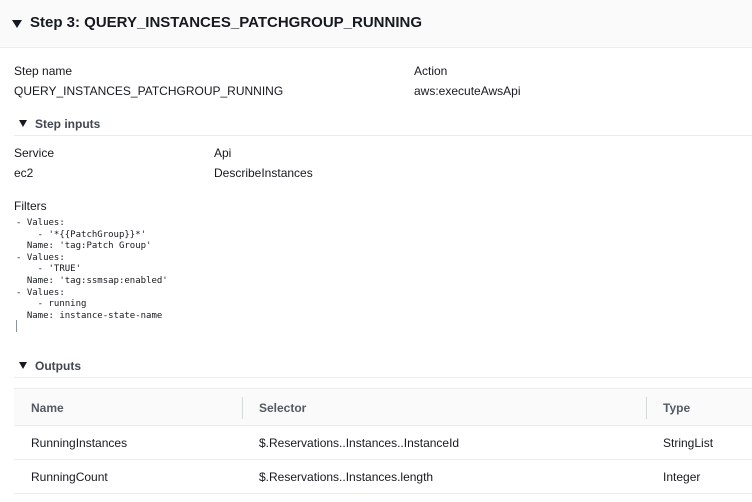 This screenshot has height=502, width=752. I want to click on output-name: RunningInstances, so click(79, 443).